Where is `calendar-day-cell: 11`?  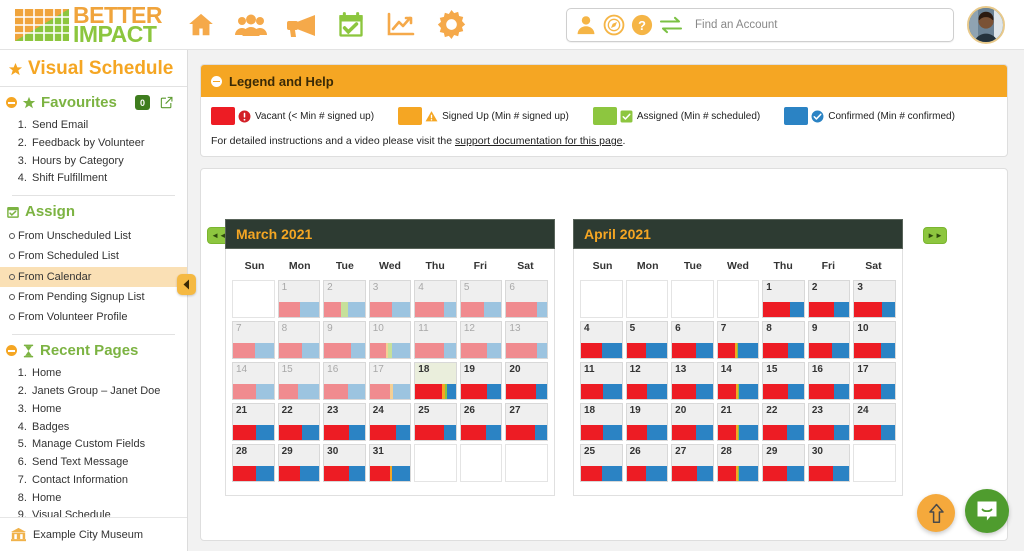 calendar-day-cell: 11 is located at coordinates (435, 340).